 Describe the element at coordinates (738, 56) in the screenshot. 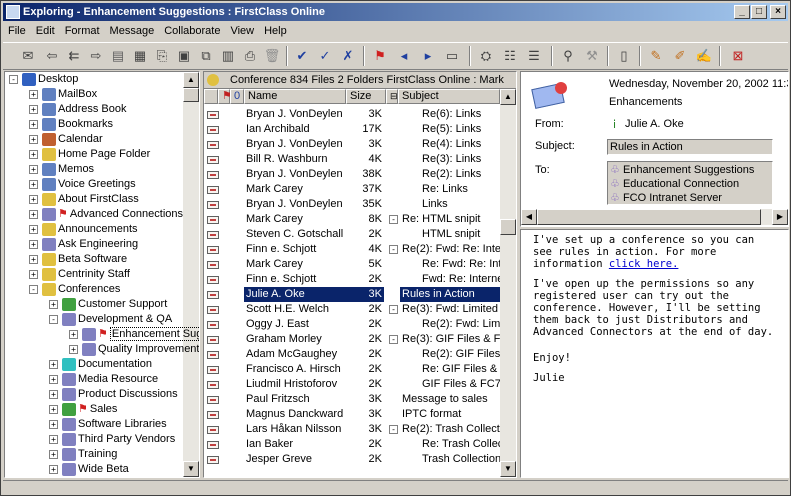

I see `delete-icon: ⊠` at that location.